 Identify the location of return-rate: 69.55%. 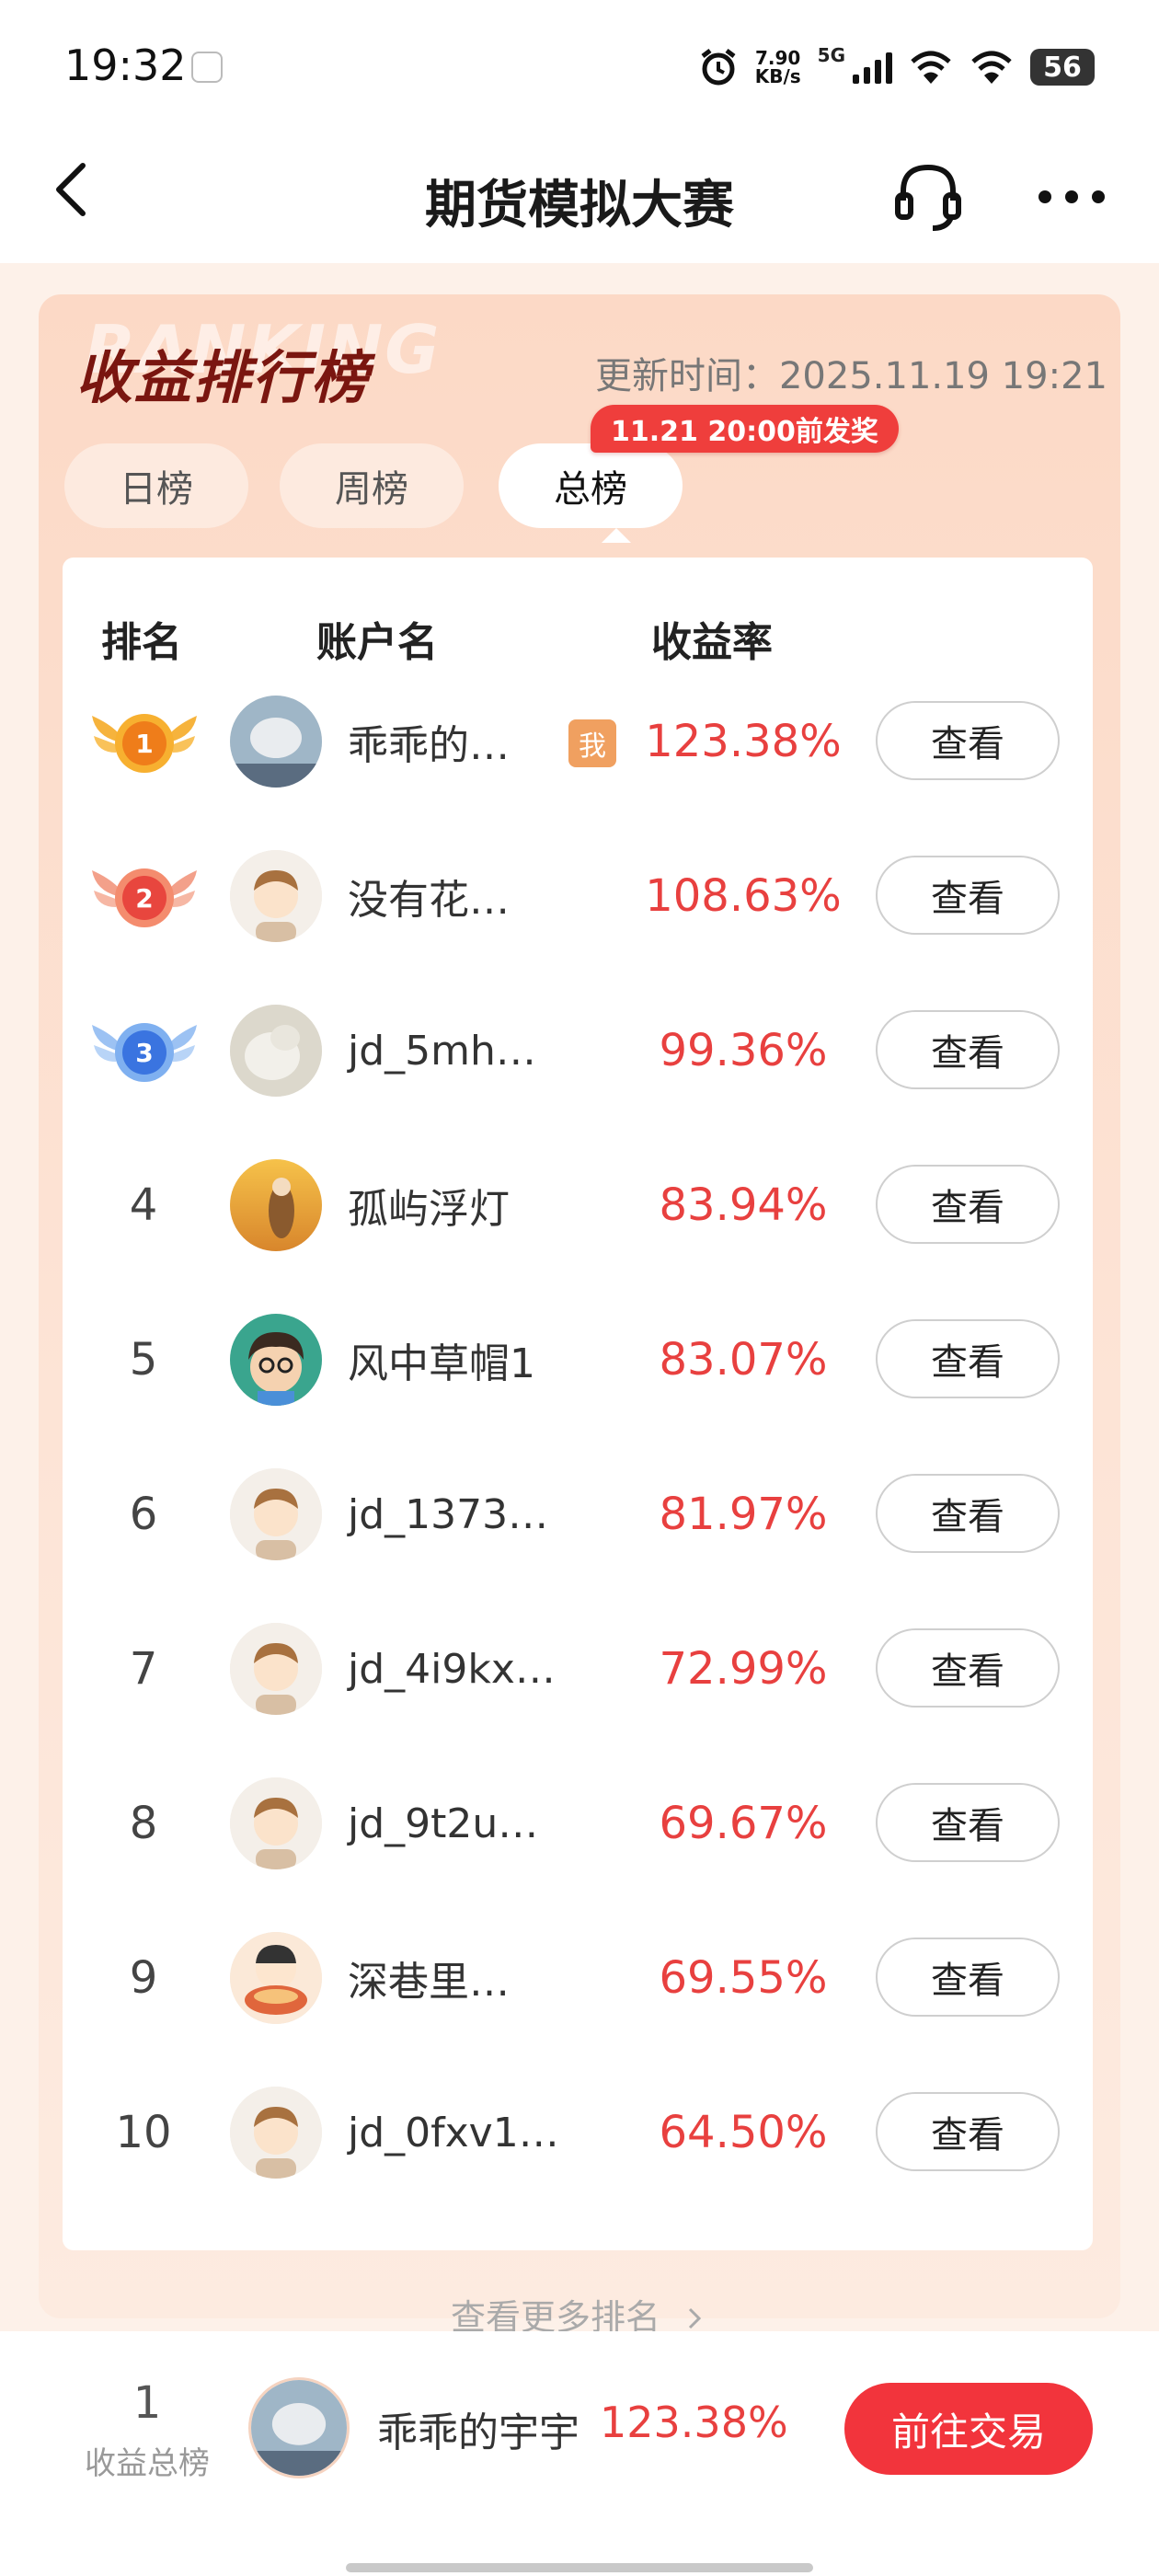
(743, 1978).